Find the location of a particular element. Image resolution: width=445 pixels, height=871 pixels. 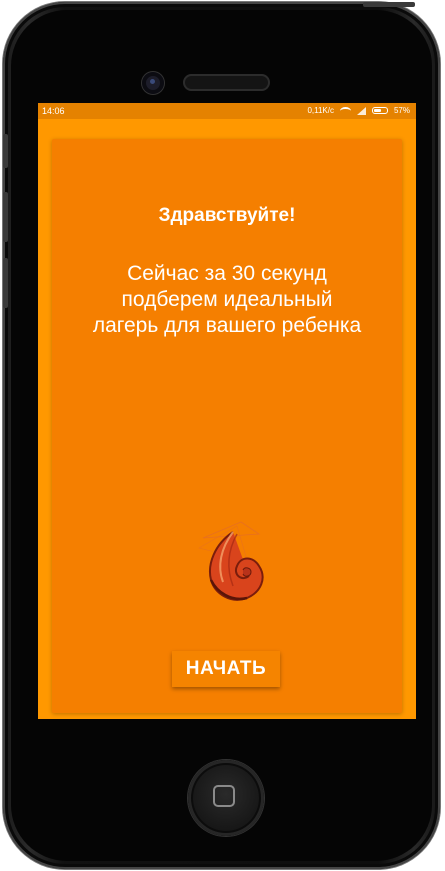

silent-switch is located at coordinates (5, 151).